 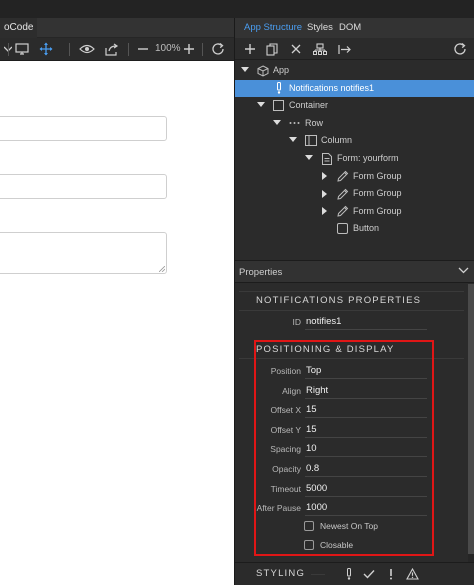 What do you see at coordinates (262, 70) in the screenshot?
I see `cube-icon` at bounding box center [262, 70].